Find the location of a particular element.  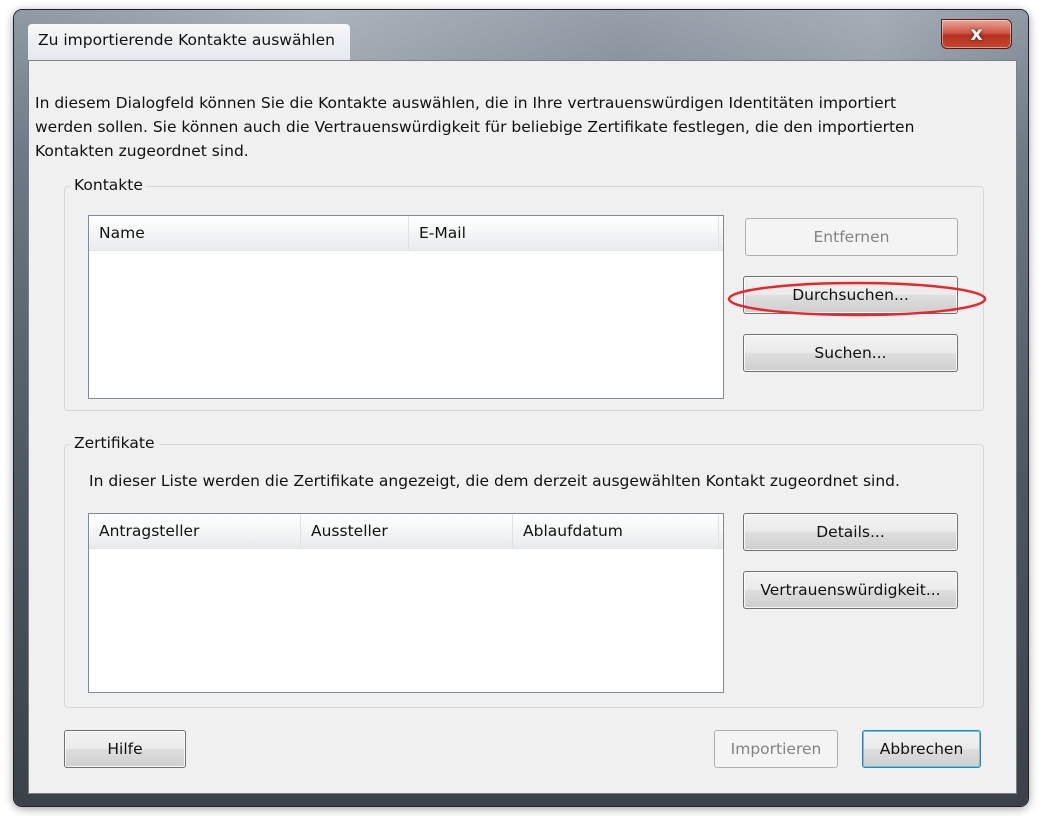

help-button: Hilfe is located at coordinates (125, 749).